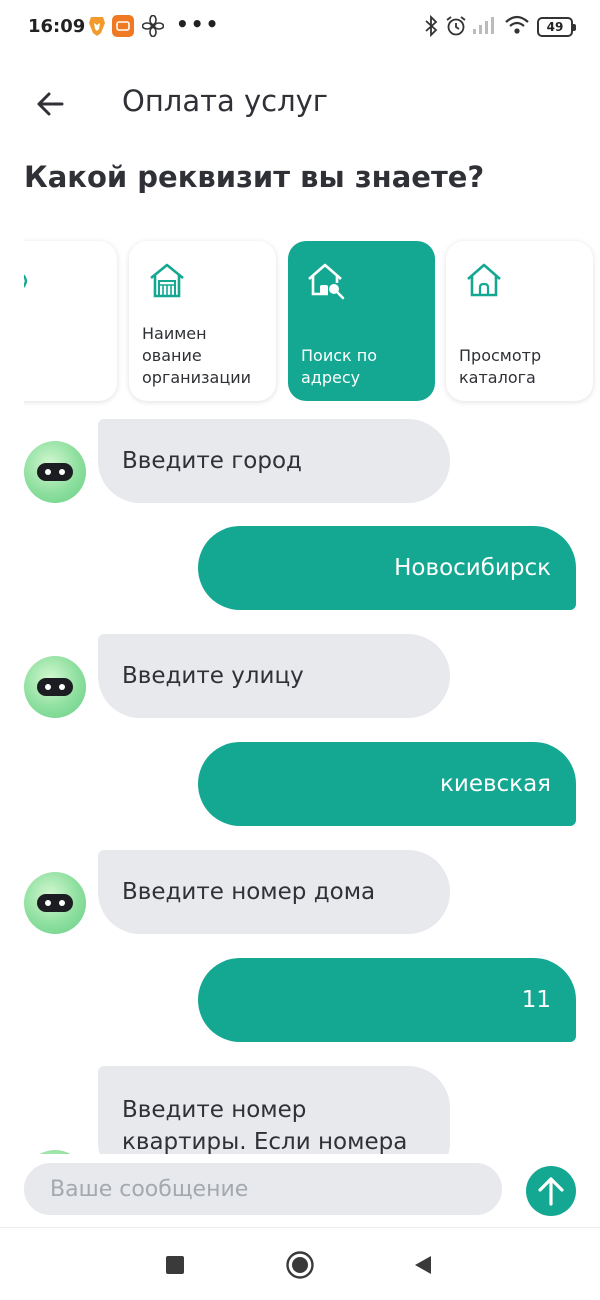  Describe the element at coordinates (431, 27) in the screenshot. I see `bluetooth-icon` at that location.